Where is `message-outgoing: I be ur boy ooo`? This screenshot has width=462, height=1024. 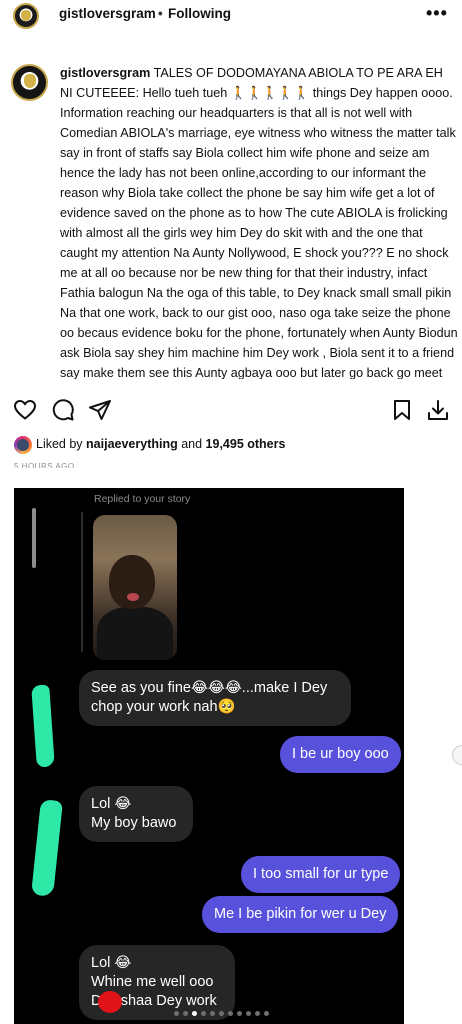
message-outgoing: I be ur boy ooo is located at coordinates (340, 754).